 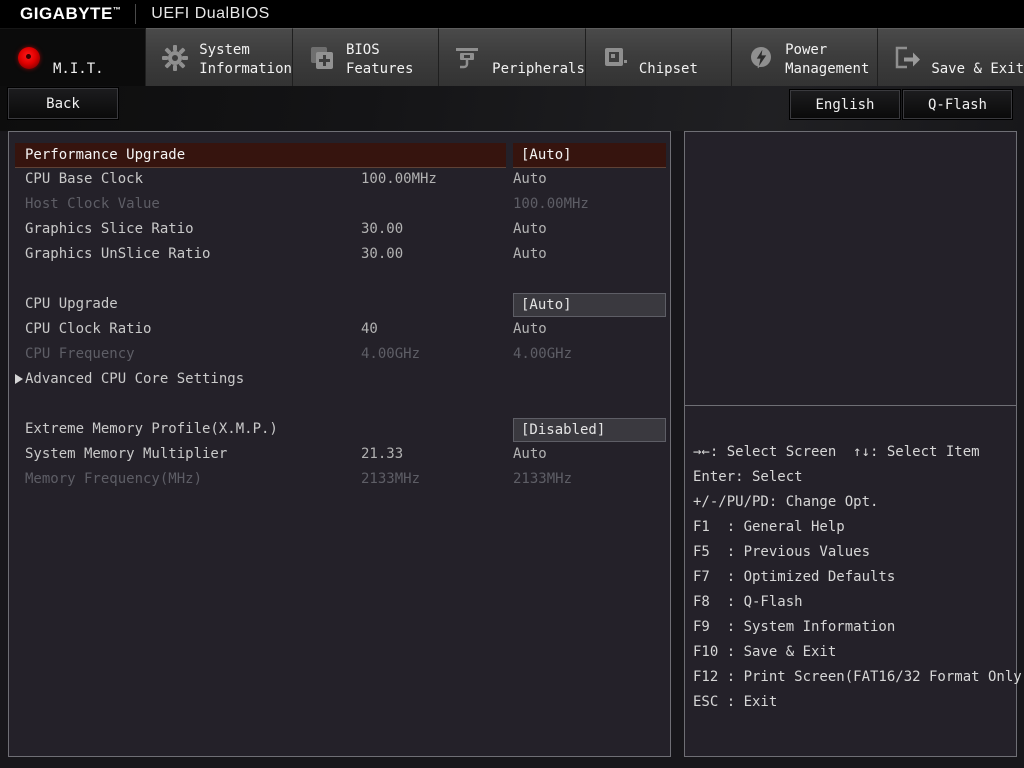 What do you see at coordinates (339, 180) in the screenshot?
I see `setting-row-cpu-base-clock: CPU Base Clock 100.00MHz Auto` at bounding box center [339, 180].